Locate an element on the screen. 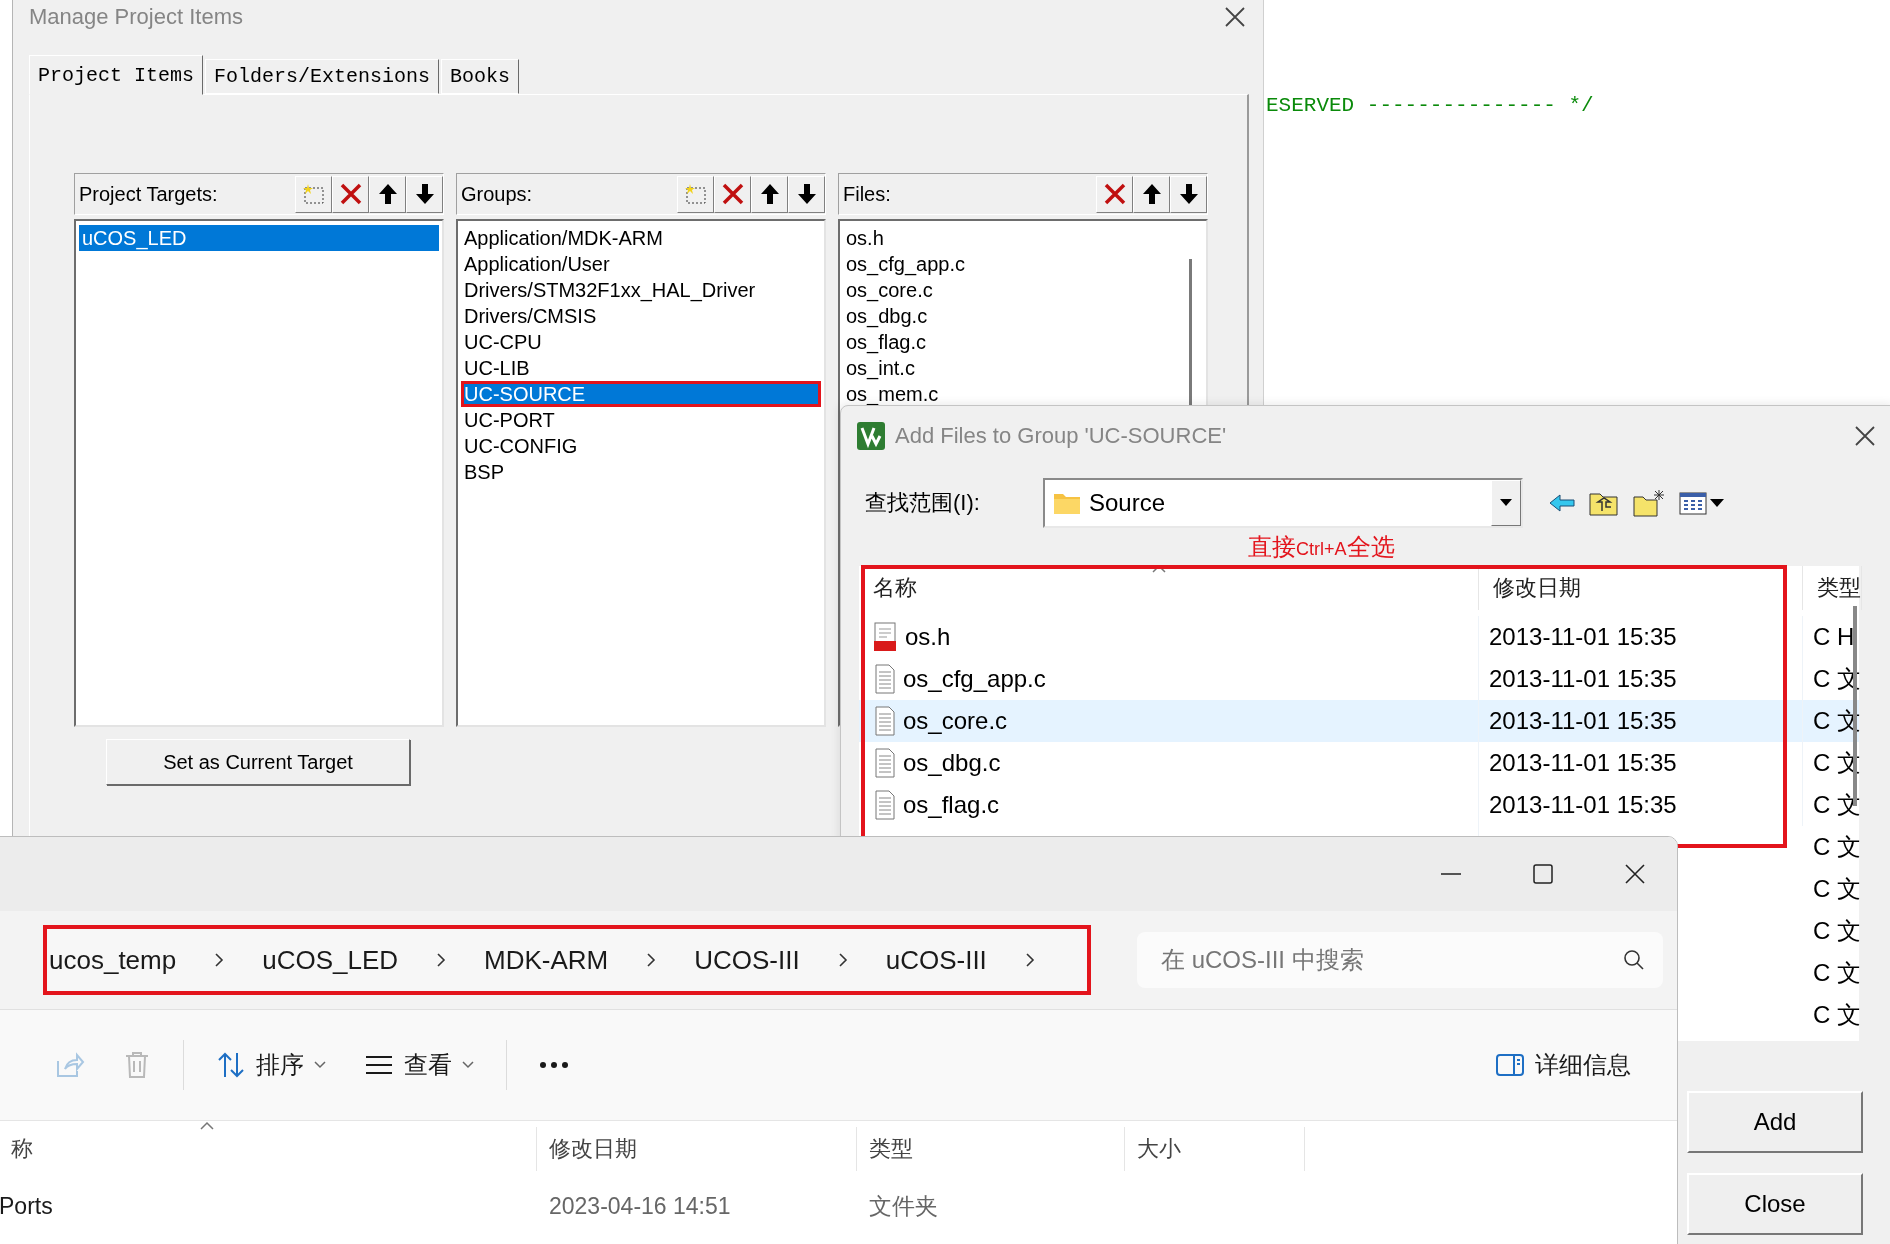  list-item: uCOS_LED is located at coordinates (259, 238).